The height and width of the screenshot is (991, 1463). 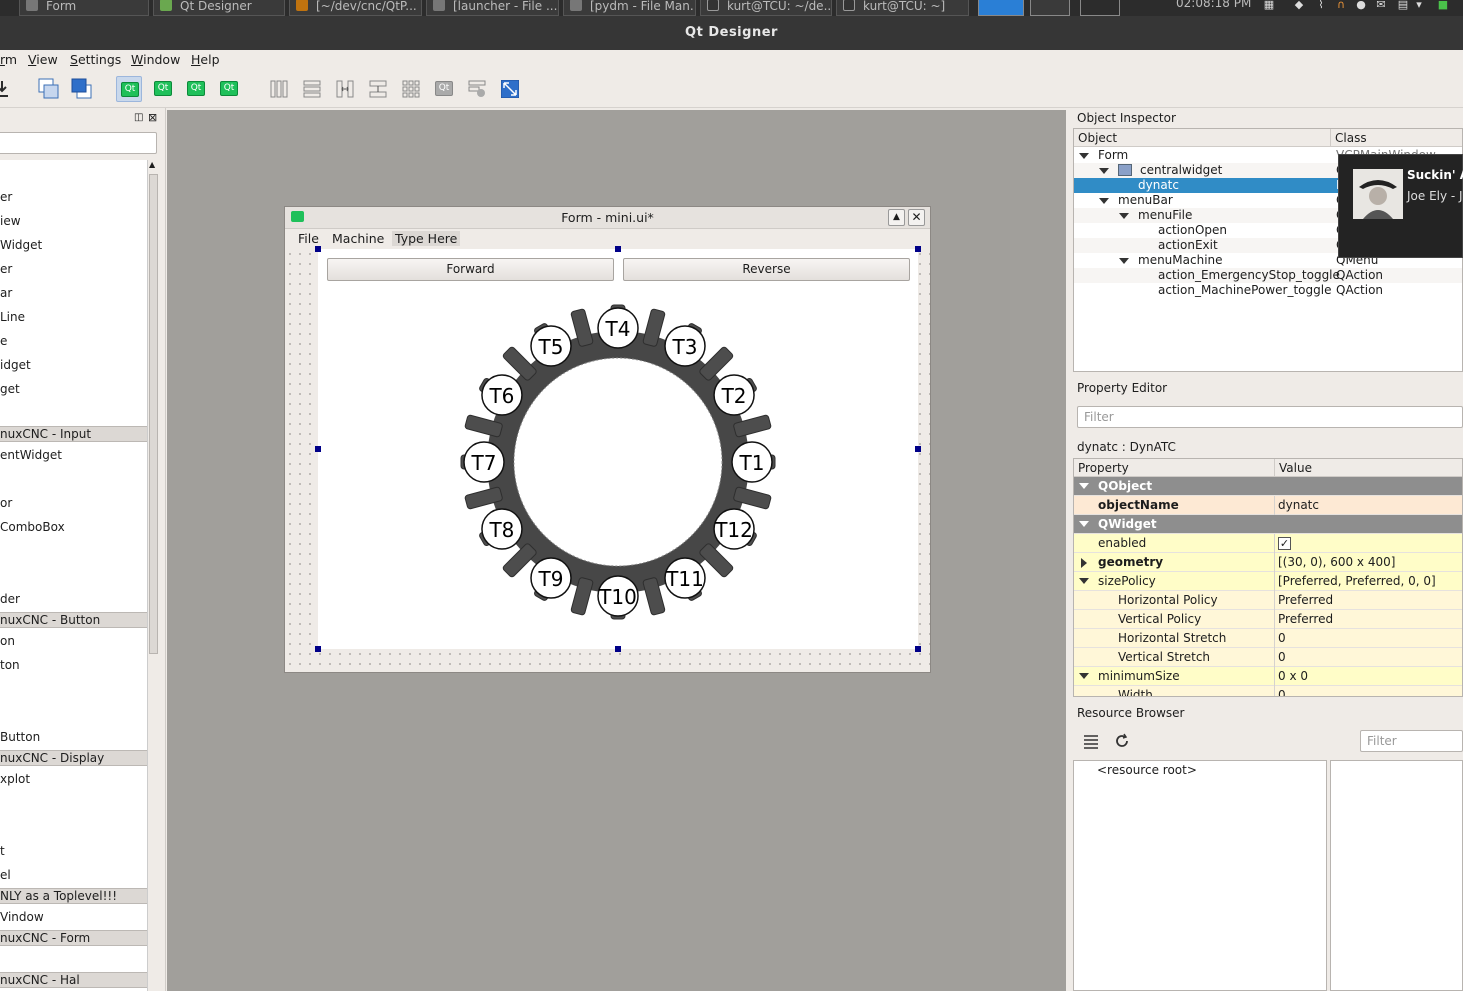 I want to click on float-icon: ◫, so click(x=138, y=117).